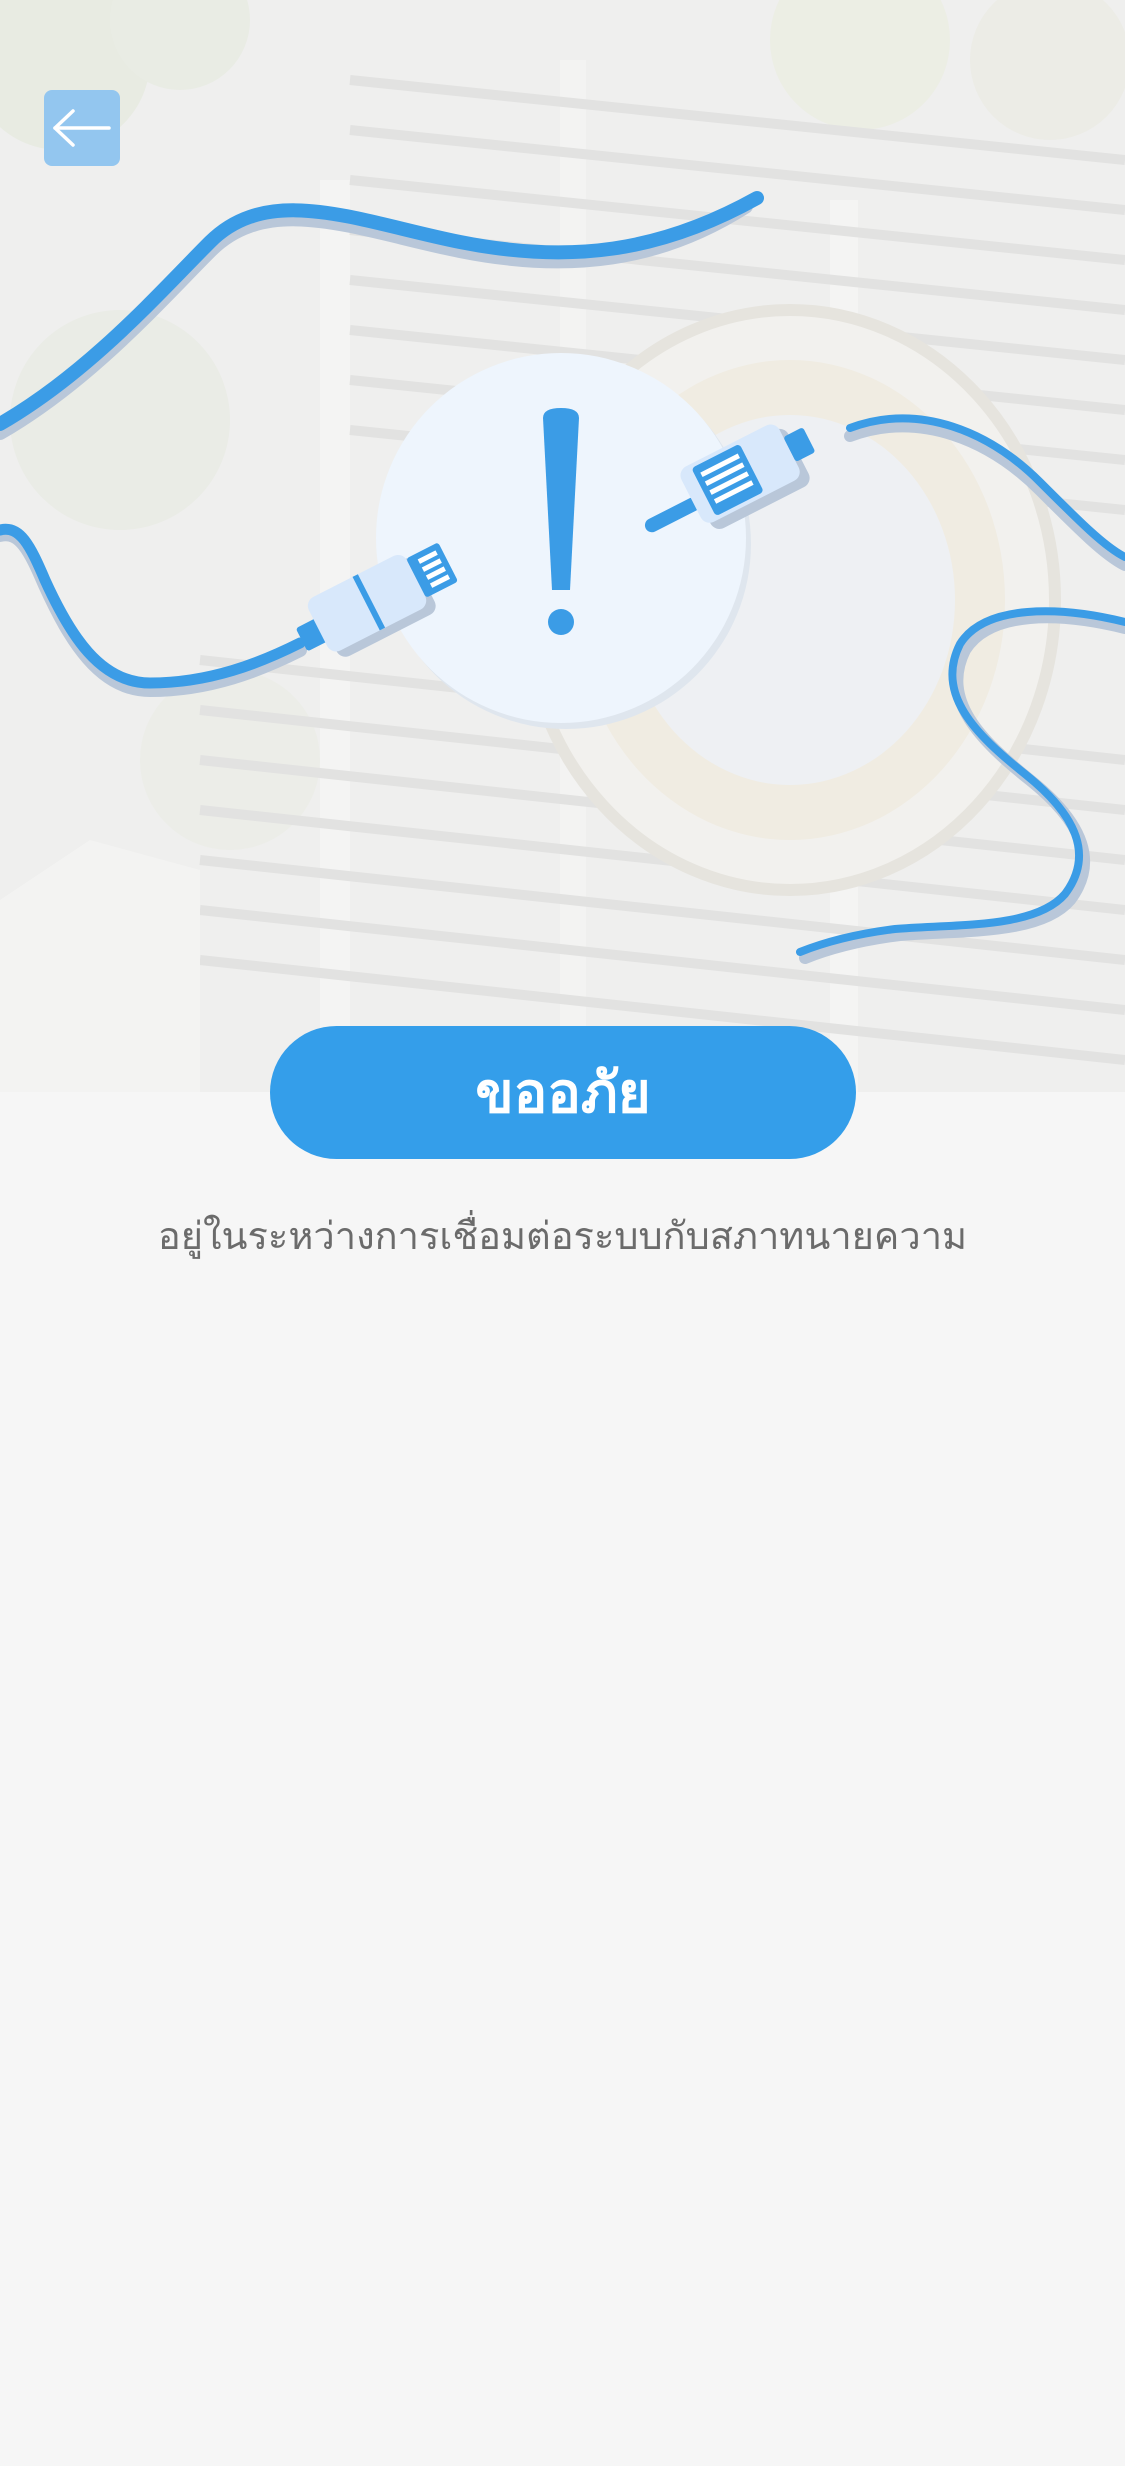 The width and height of the screenshot is (1125, 2466). I want to click on error-title: ขออภัย, so click(563, 1093).